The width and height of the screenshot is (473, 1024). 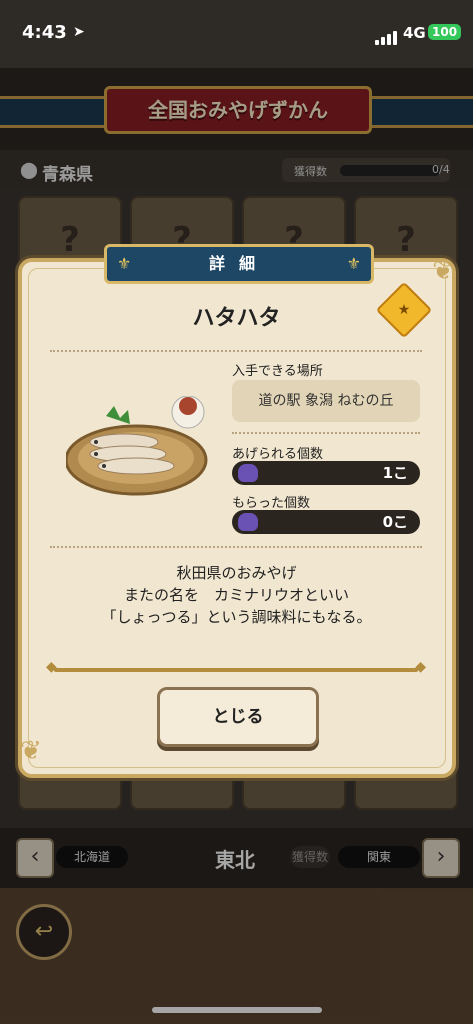 I want to click on ornament-divider, so click(x=236, y=667).